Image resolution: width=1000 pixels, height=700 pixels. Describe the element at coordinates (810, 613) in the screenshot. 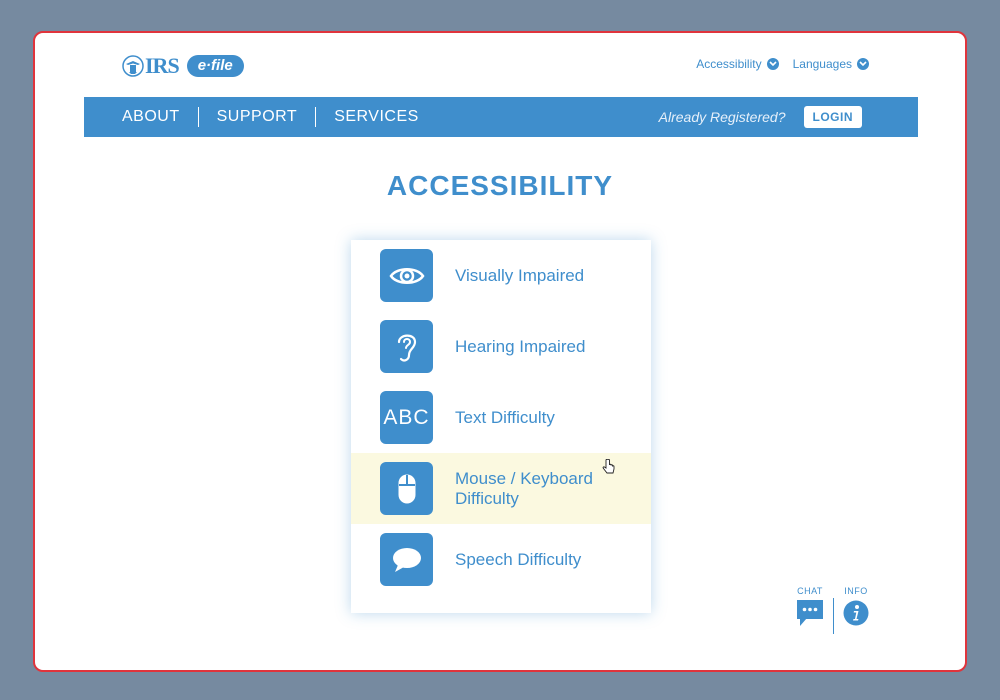

I see `chat-bubble-icon` at that location.